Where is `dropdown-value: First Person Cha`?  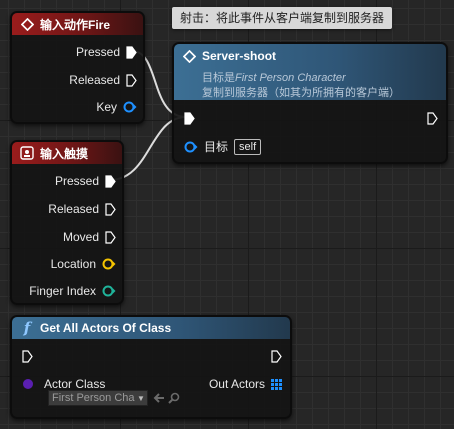 dropdown-value: First Person Cha is located at coordinates (93, 398).